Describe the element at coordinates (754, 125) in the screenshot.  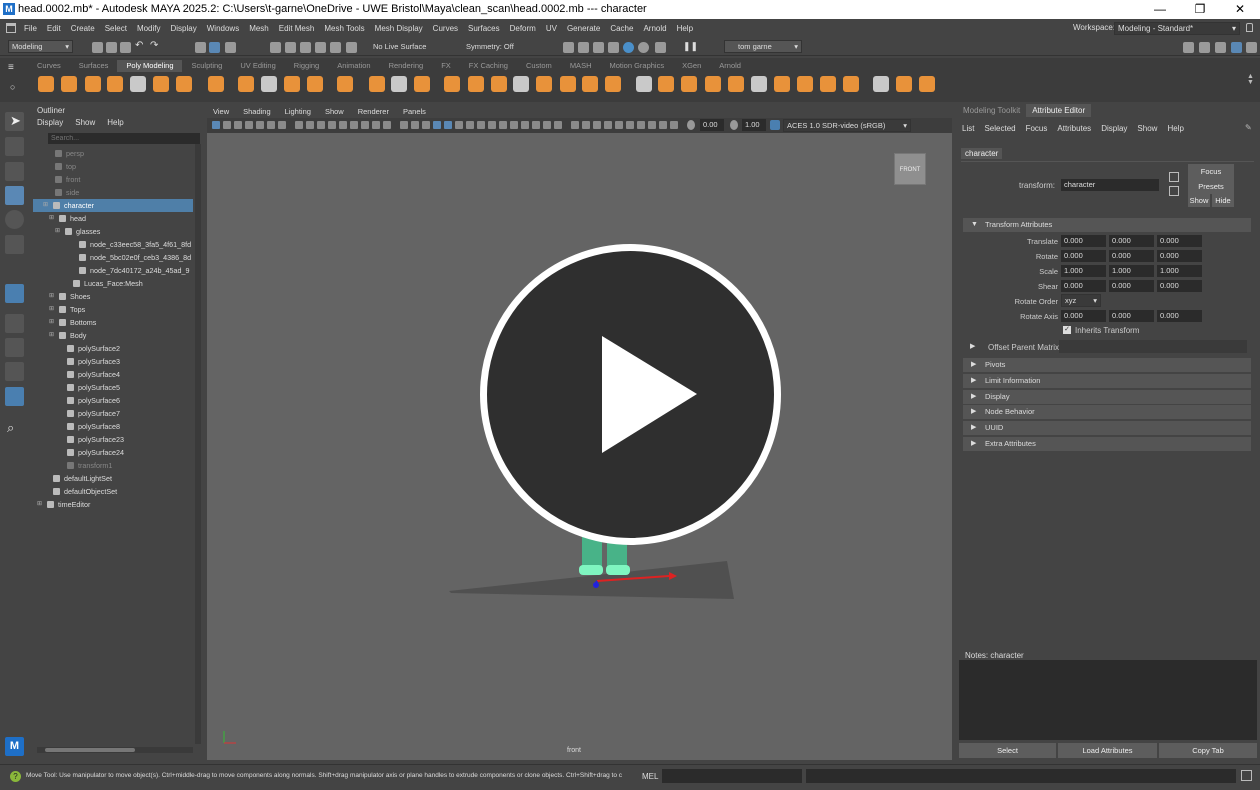
I see `gamma-field: 1.00` at that location.